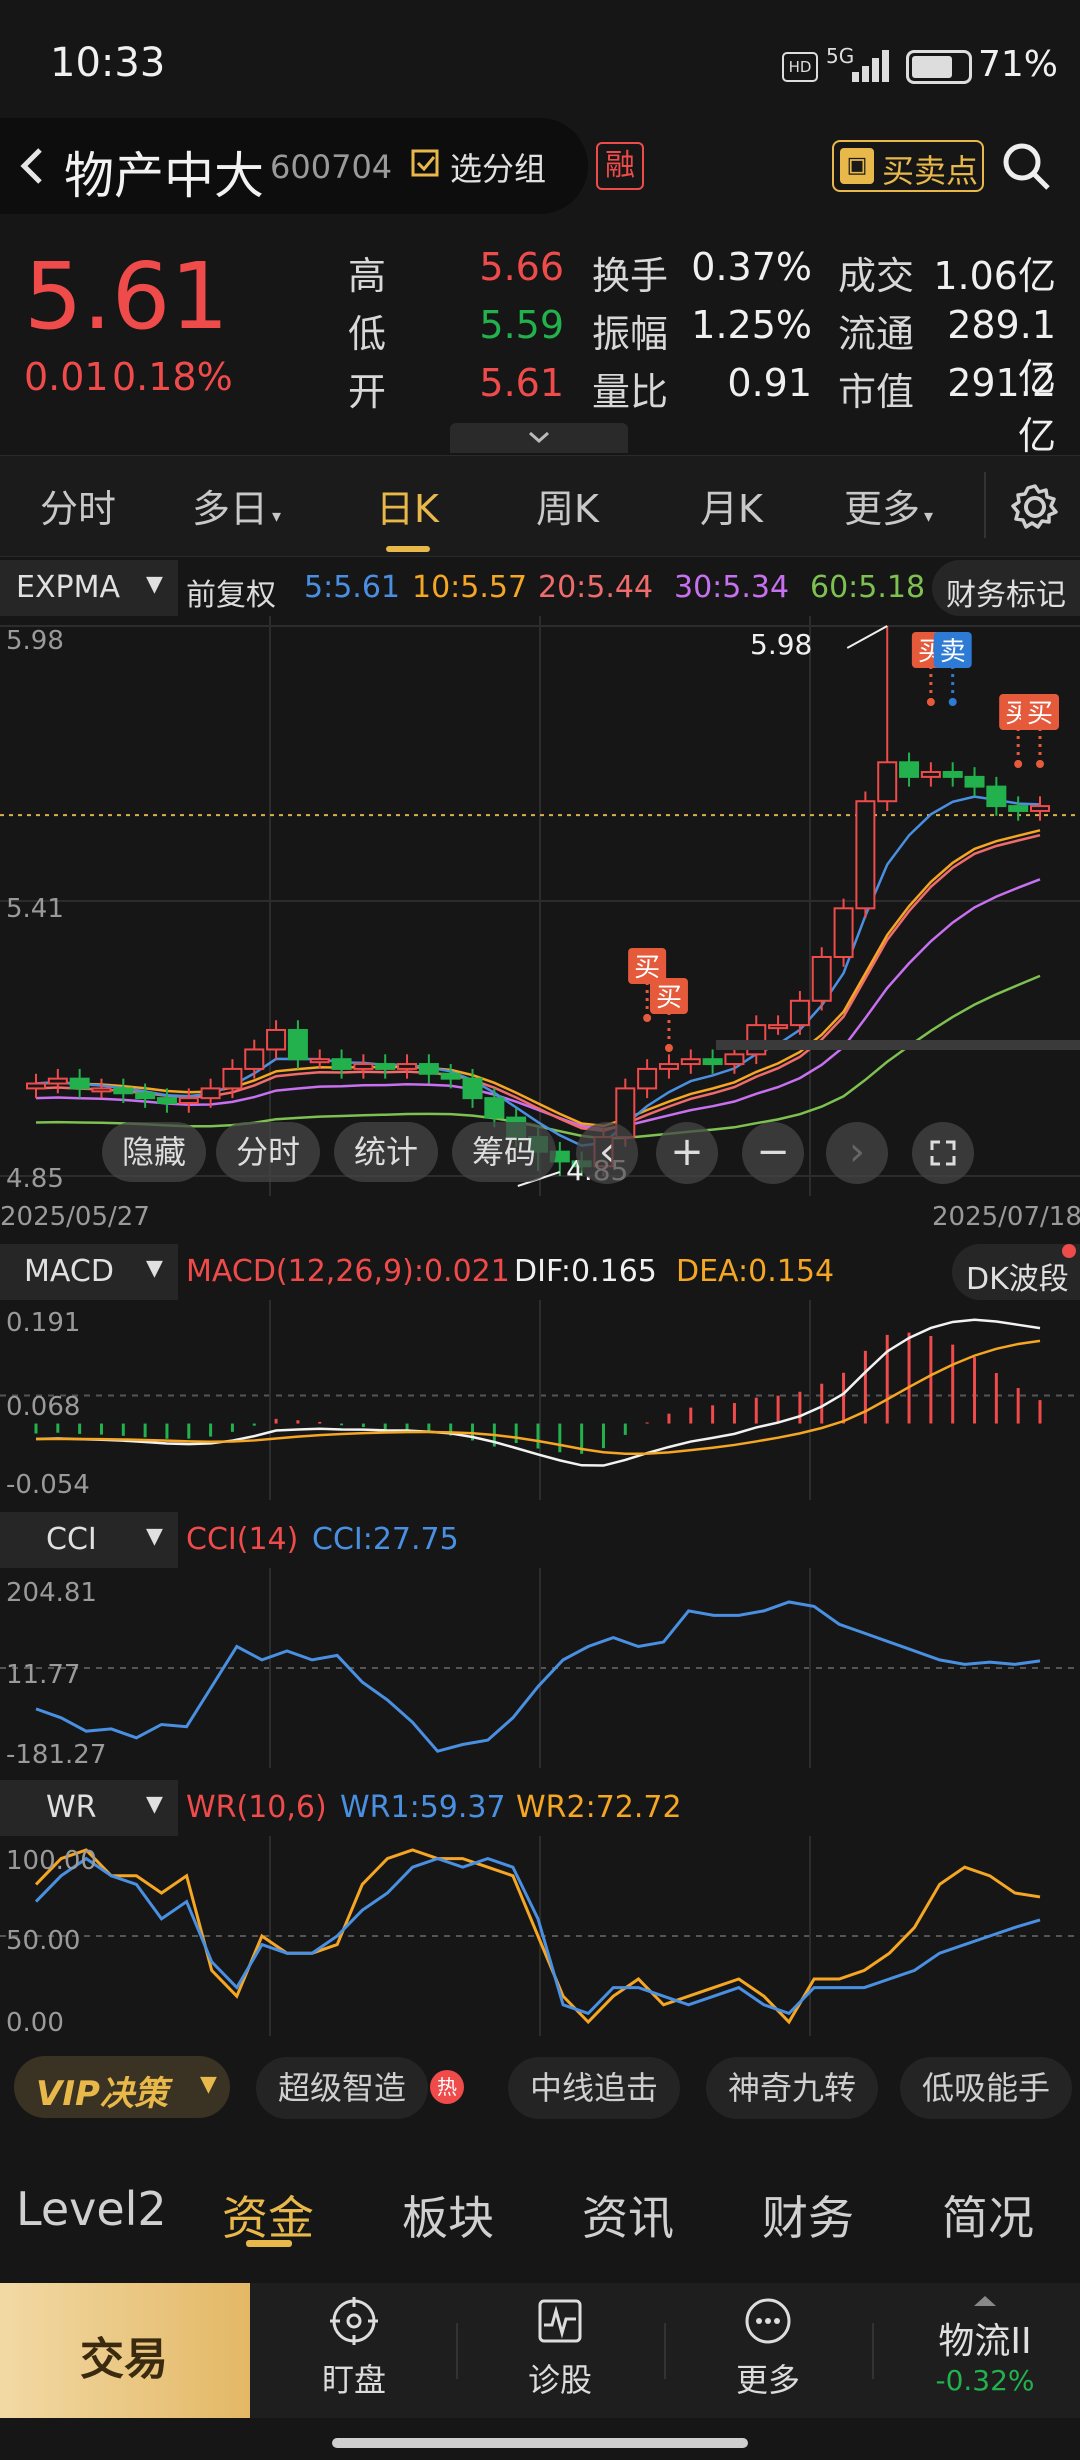  What do you see at coordinates (539, 438) in the screenshot?
I see `expand-quote-button` at bounding box center [539, 438].